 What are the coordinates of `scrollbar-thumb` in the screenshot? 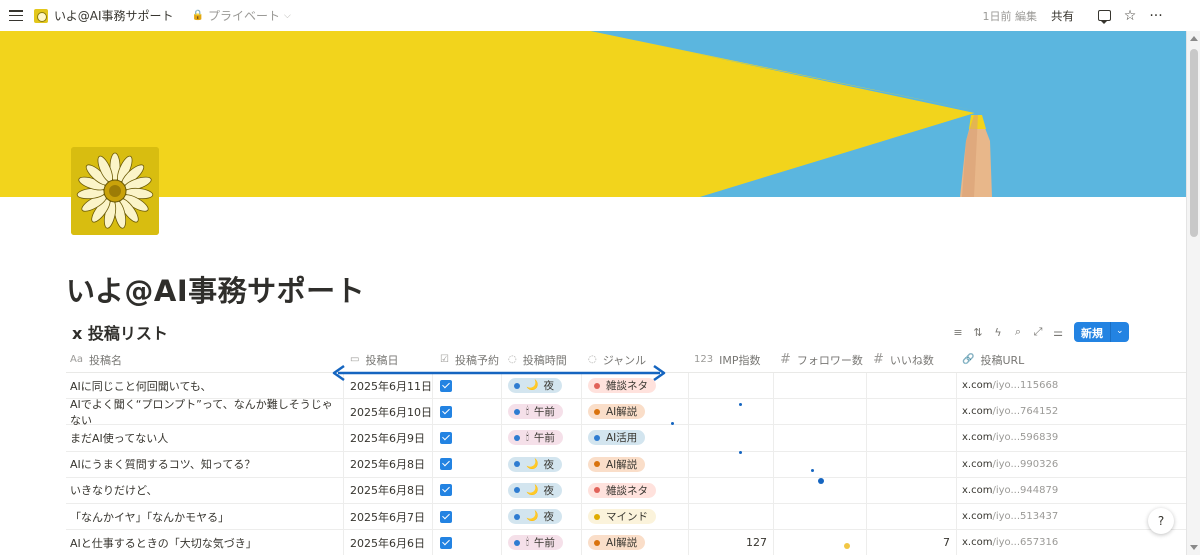 It's located at (1194, 143).